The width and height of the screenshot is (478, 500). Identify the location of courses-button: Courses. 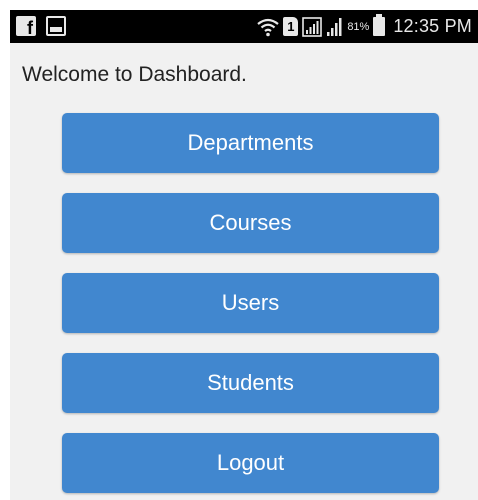
(250, 223).